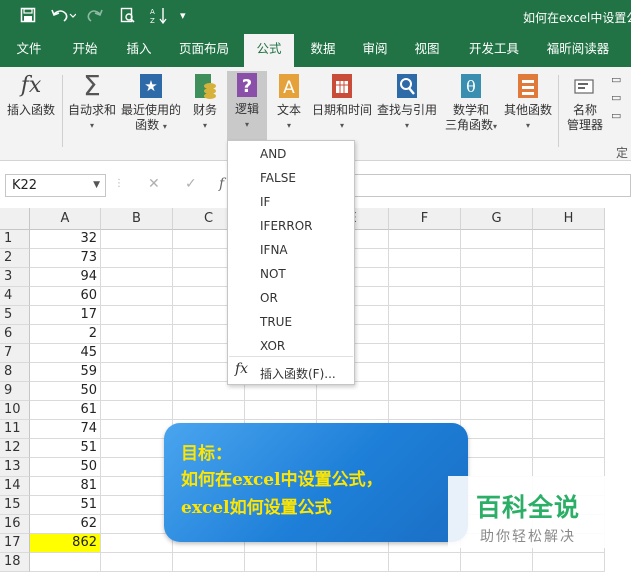 This screenshot has width=631, height=577. What do you see at coordinates (65, 543) in the screenshot?
I see `cell-a17: 862` at bounding box center [65, 543].